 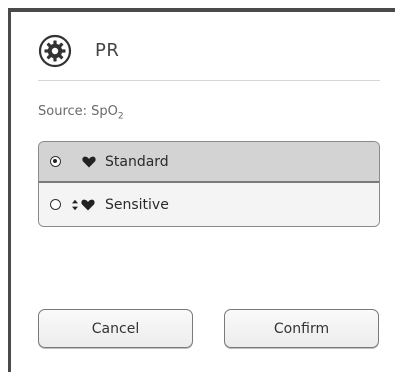 I want to click on radio-unchecked-icon, so click(x=55, y=204).